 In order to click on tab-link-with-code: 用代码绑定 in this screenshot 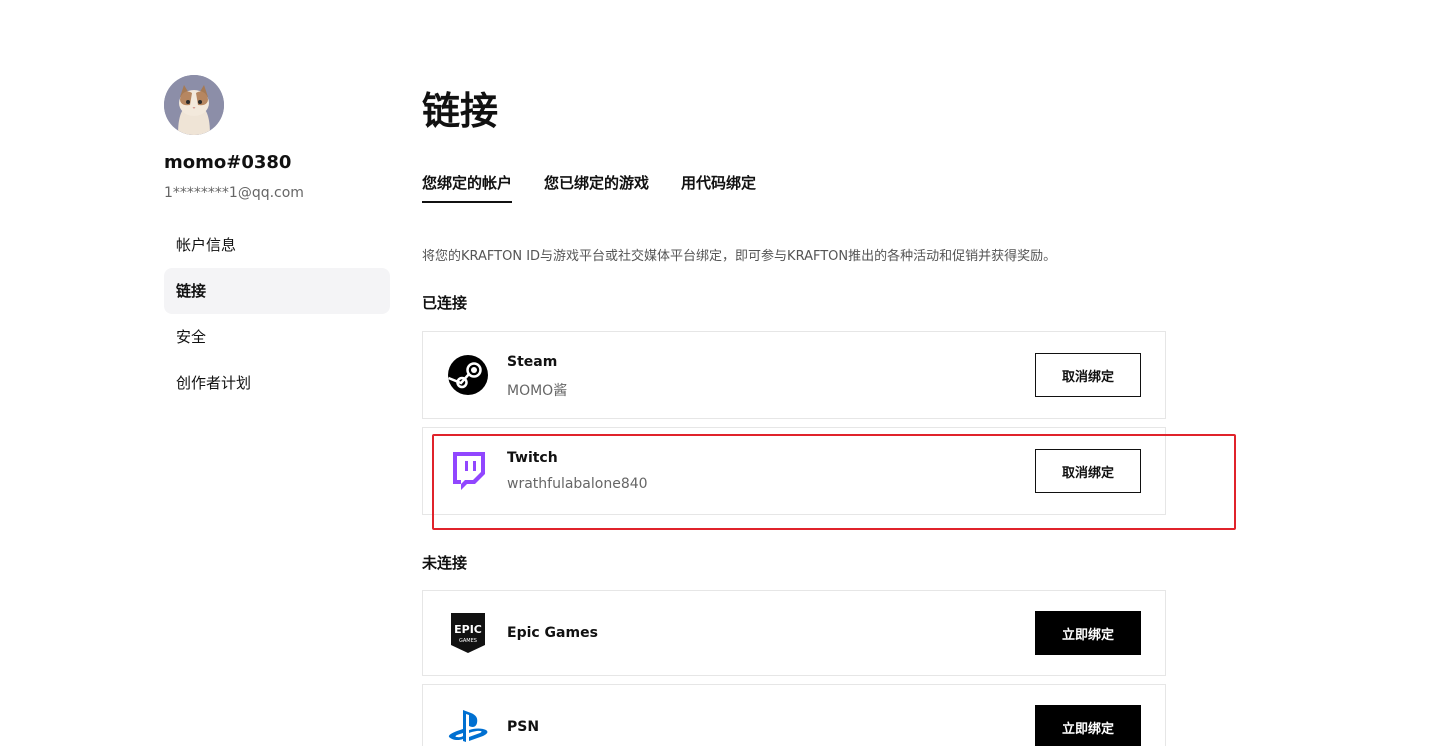, I will do `click(718, 187)`.